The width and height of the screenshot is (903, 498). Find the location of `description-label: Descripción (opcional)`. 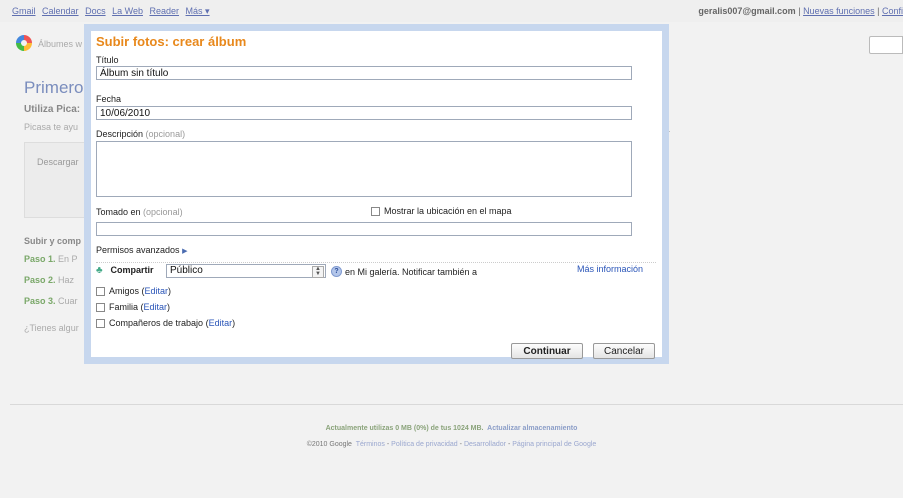

description-label: Descripción (opcional) is located at coordinates (140, 134).